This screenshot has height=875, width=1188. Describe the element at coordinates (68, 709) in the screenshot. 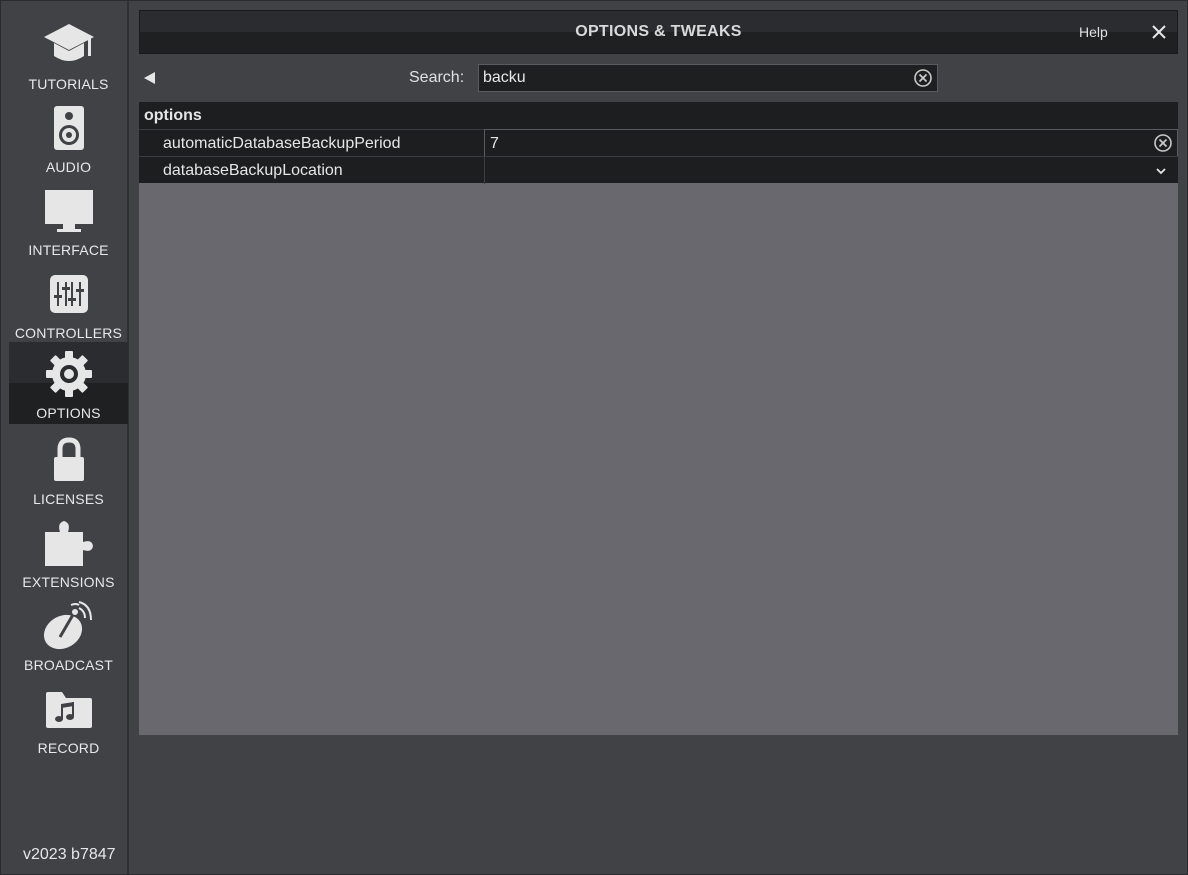

I see `music-folder-icon` at that location.